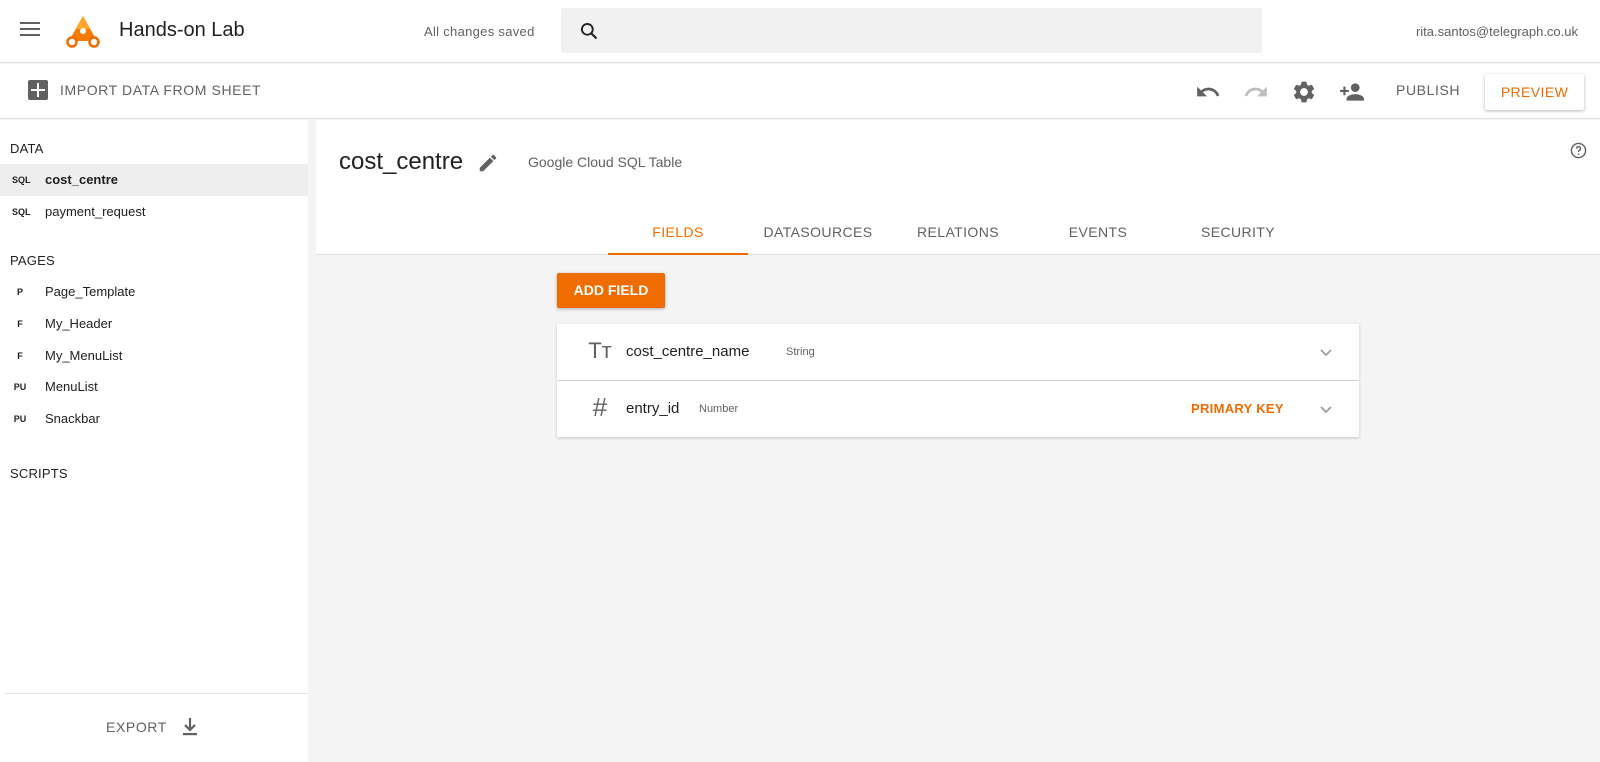 This screenshot has width=1600, height=762. I want to click on field-type: String, so click(800, 352).